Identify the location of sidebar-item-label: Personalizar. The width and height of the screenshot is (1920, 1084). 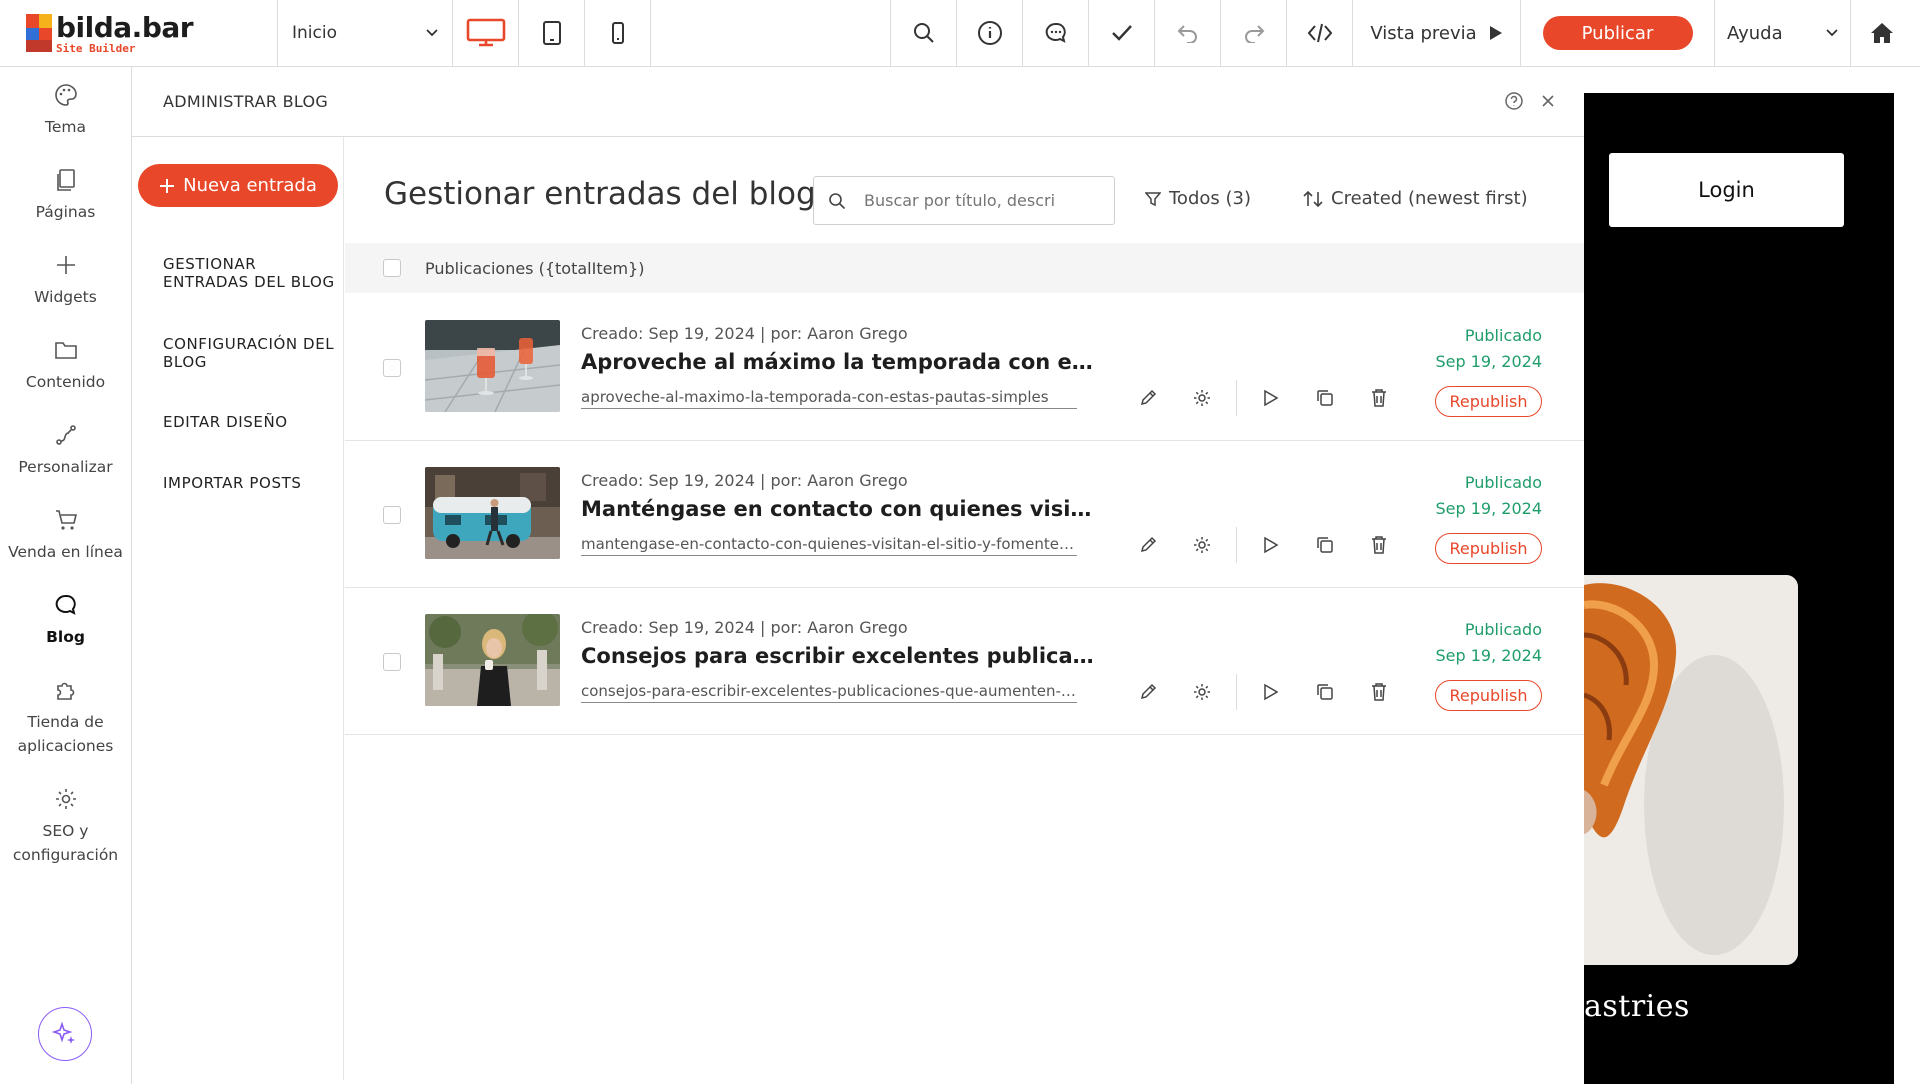
(65, 467).